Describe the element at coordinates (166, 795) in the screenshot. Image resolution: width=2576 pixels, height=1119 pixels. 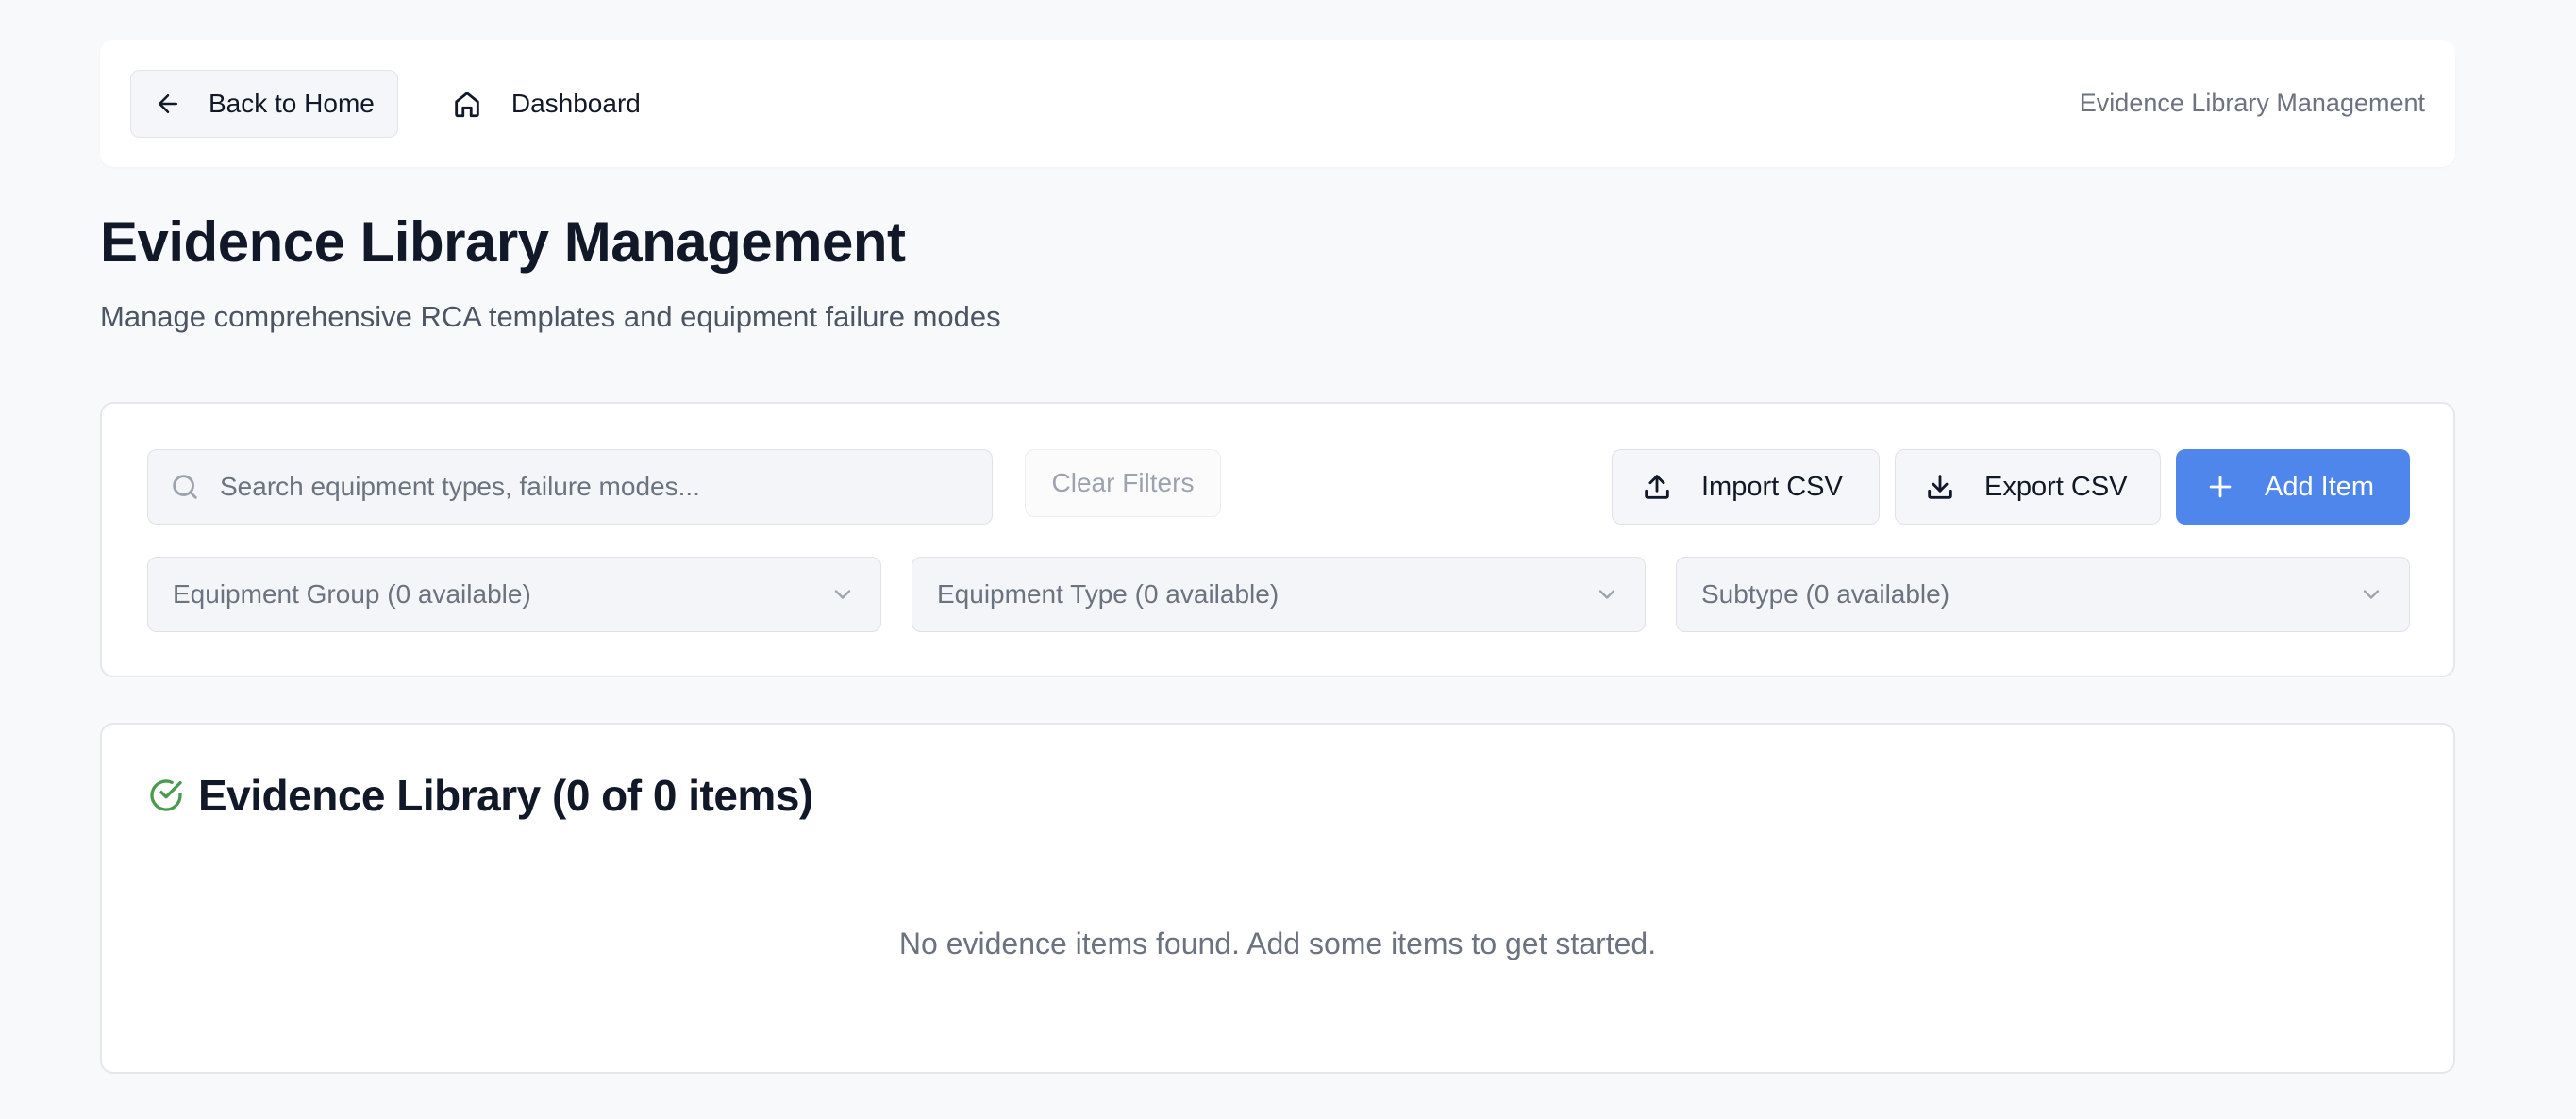
I see `check-circle-icon` at that location.